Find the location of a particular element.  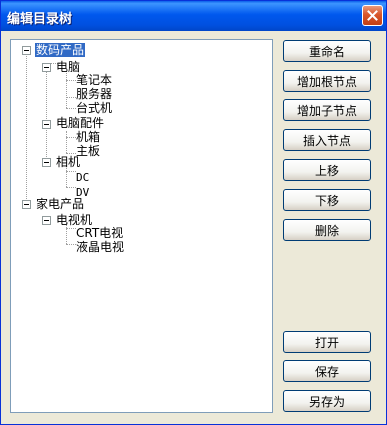

add-child-node-button: 增加子节点 is located at coordinates (327, 110).